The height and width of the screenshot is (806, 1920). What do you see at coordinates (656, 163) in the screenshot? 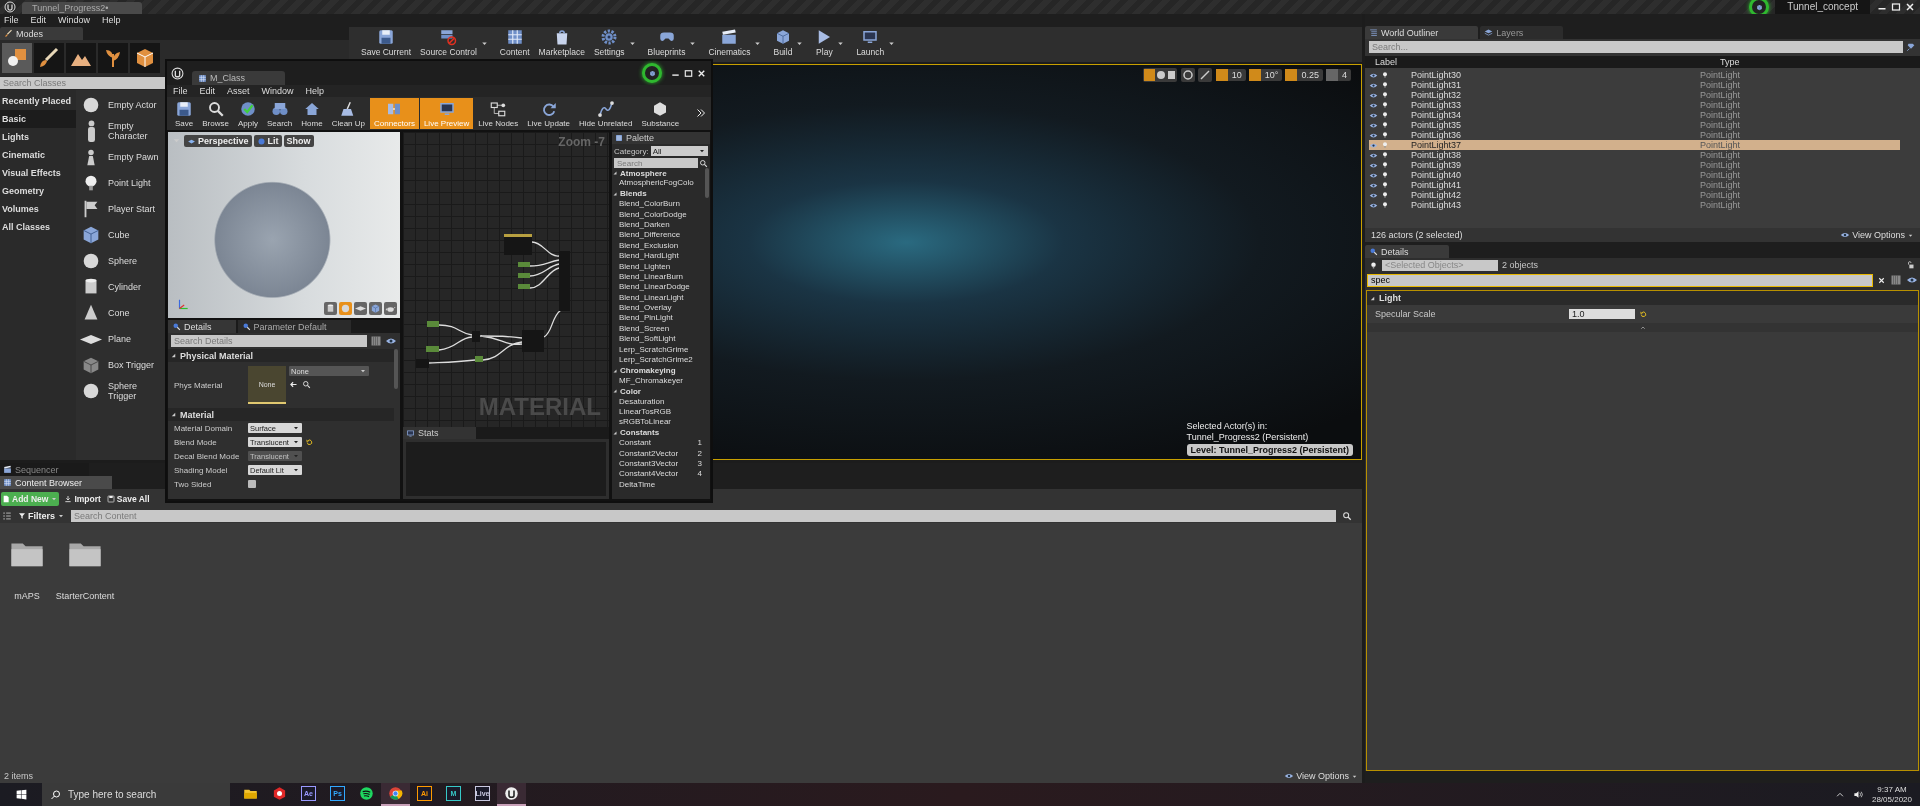
I see `search-field: Search` at bounding box center [656, 163].